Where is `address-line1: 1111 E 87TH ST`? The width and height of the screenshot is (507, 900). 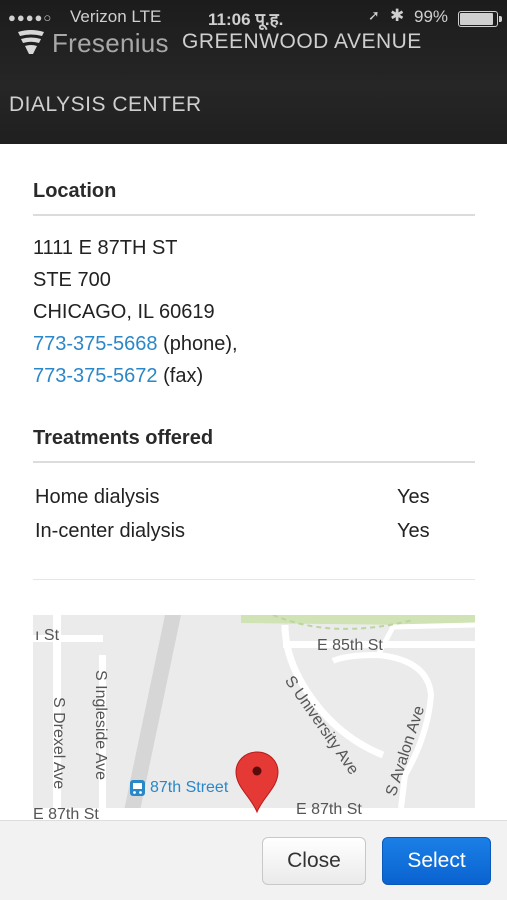
address-line1: 1111 E 87TH ST is located at coordinates (105, 248).